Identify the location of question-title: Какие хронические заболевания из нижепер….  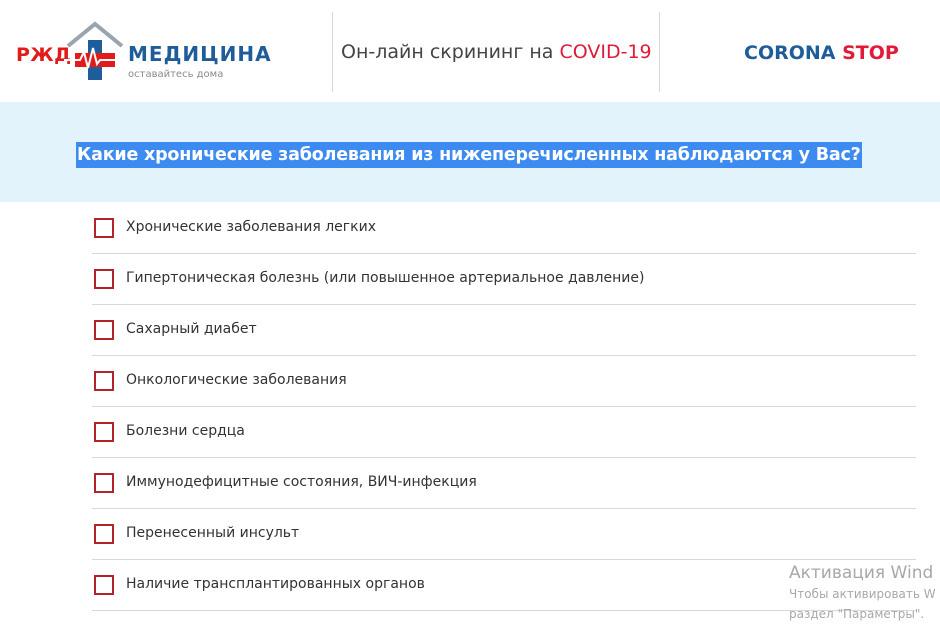
(469, 155).